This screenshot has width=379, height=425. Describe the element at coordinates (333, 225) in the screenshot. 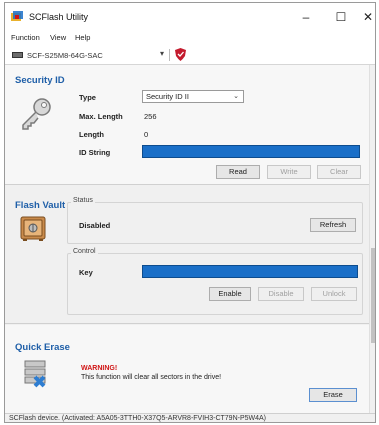

I see `refresh-button: Refresh` at that location.